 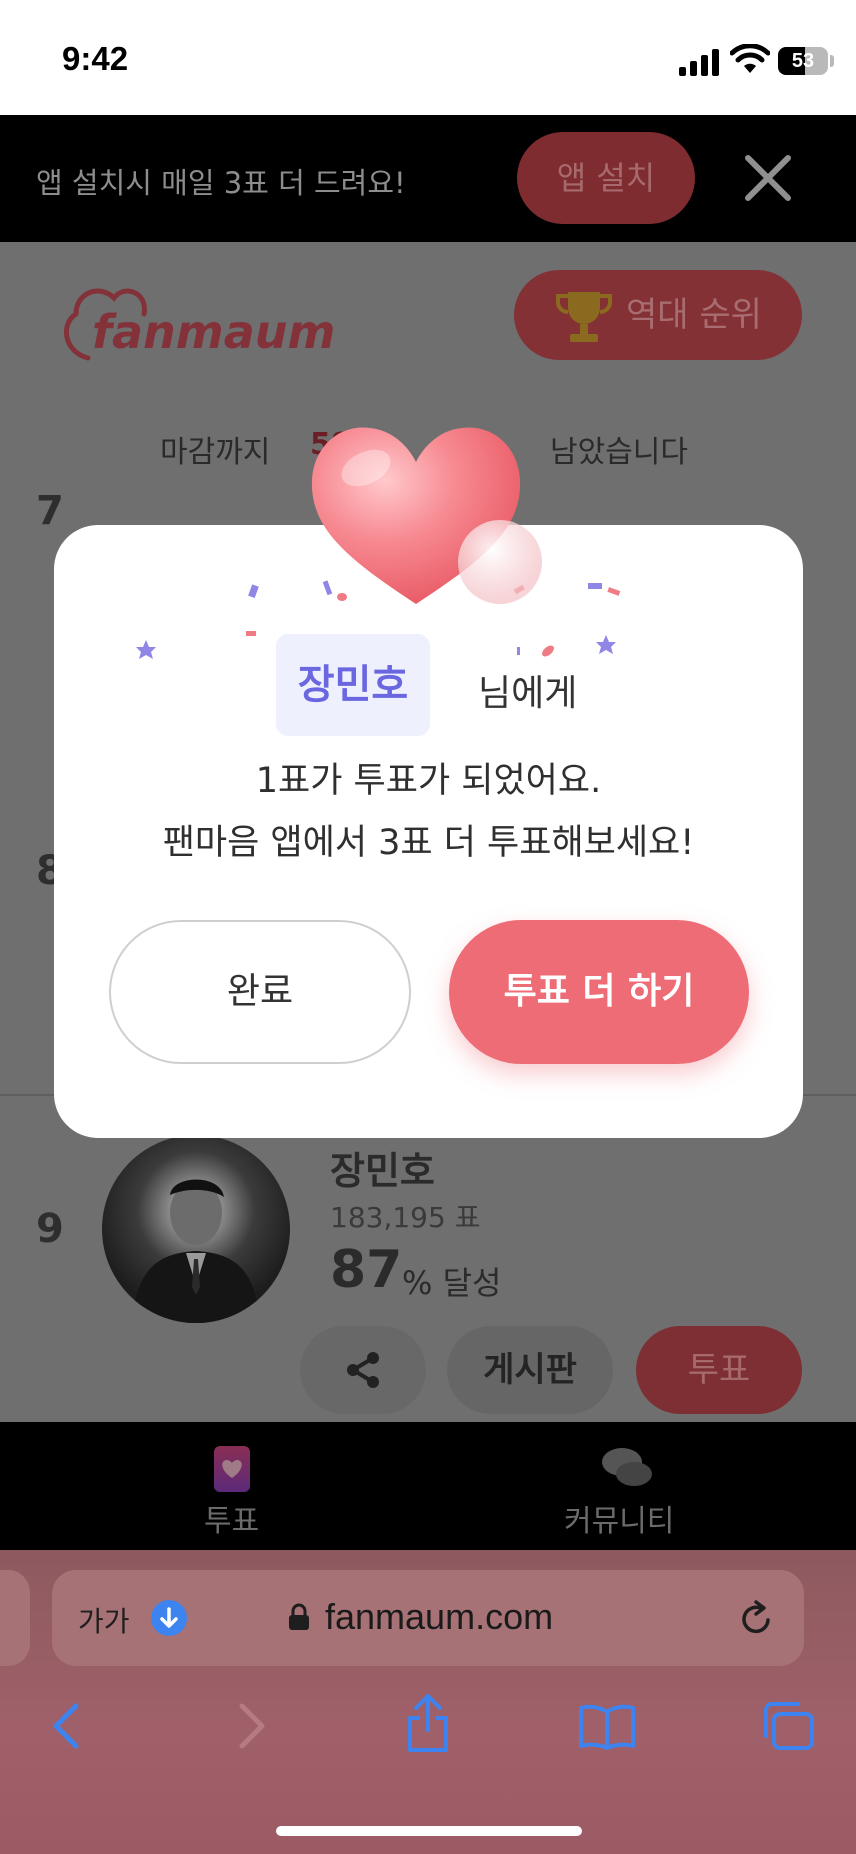 I want to click on logo-text: fanmaum, so click(x=213, y=332).